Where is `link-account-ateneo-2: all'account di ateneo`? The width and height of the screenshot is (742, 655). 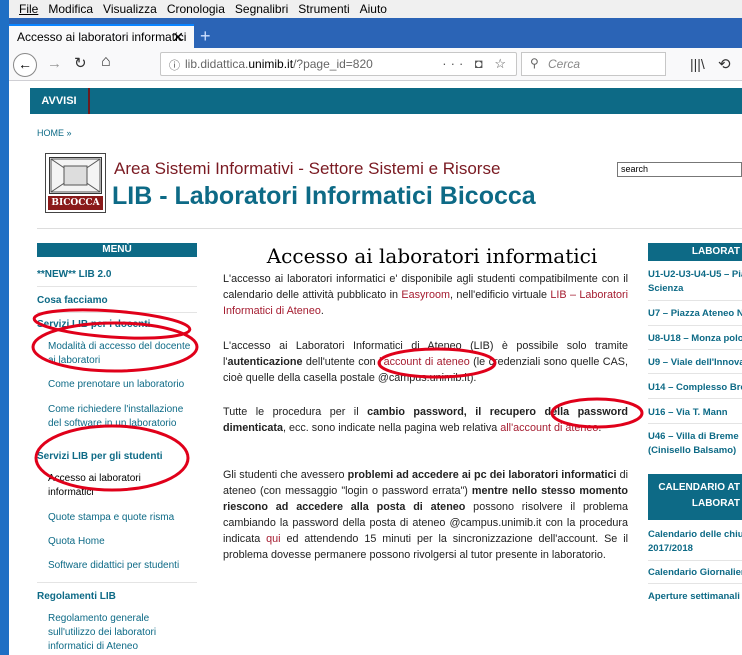 link-account-ateneo-2: all'account di ateneo is located at coordinates (549, 428).